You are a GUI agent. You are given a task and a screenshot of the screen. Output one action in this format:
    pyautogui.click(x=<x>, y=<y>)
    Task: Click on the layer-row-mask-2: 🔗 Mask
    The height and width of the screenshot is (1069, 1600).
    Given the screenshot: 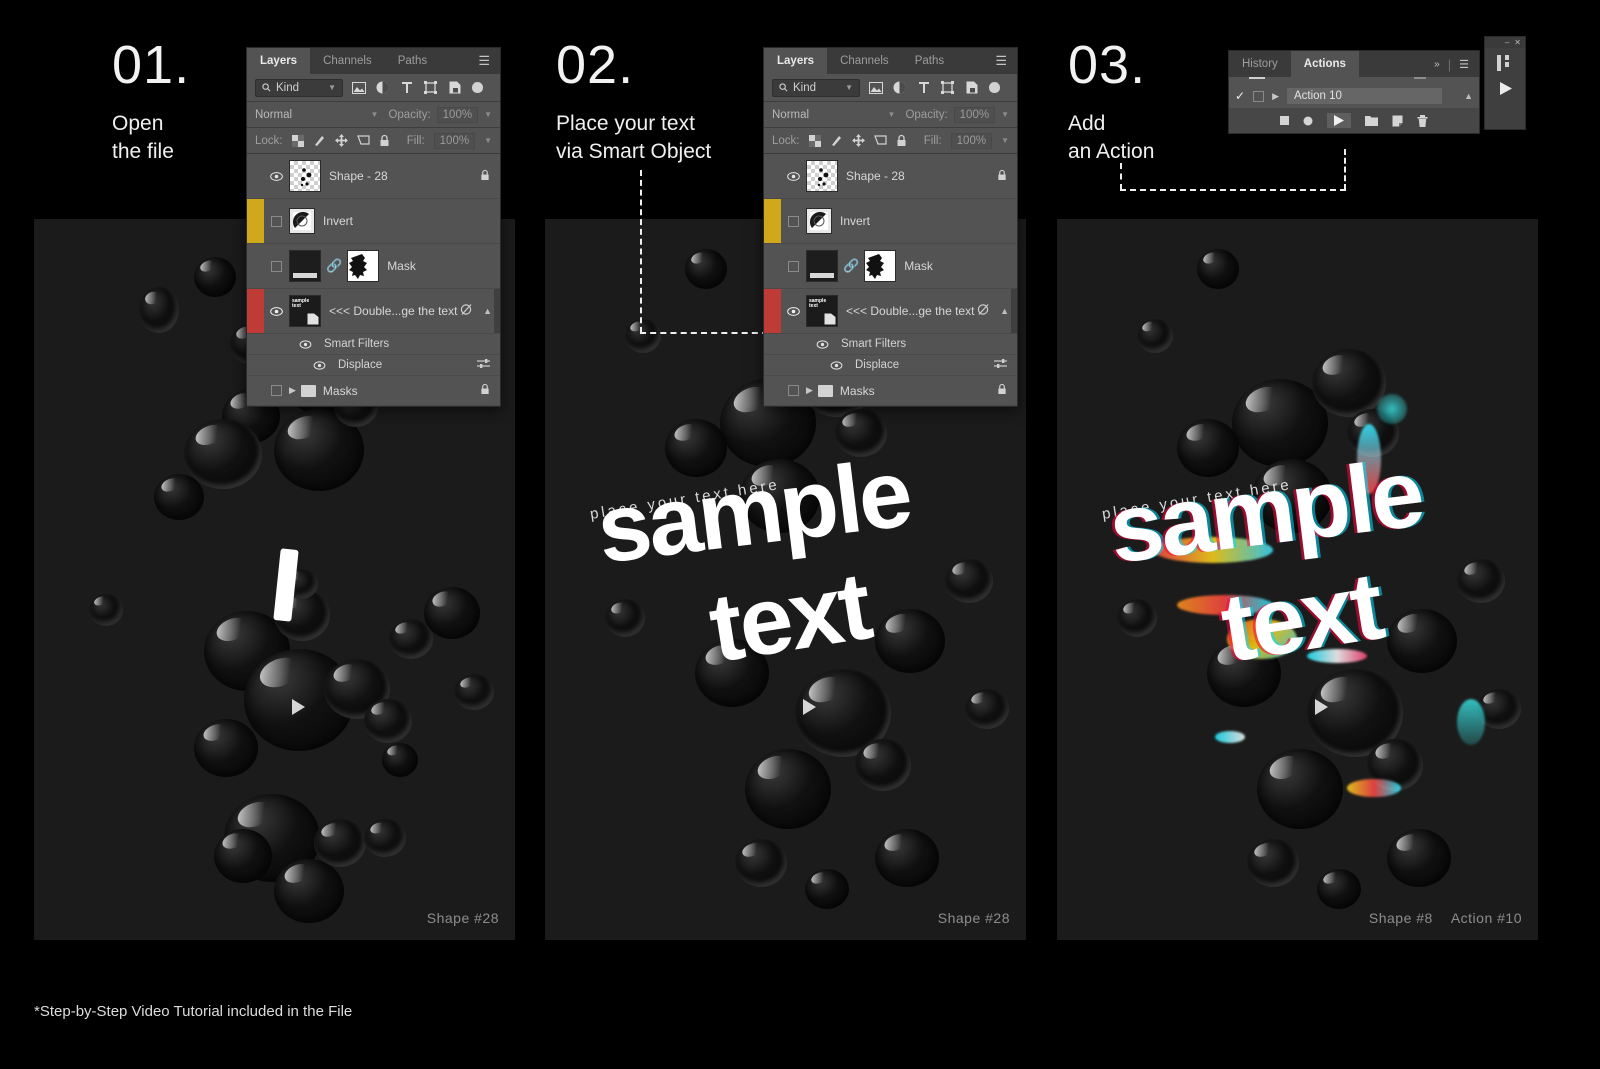 What is the action you would take?
    pyautogui.click(x=890, y=266)
    